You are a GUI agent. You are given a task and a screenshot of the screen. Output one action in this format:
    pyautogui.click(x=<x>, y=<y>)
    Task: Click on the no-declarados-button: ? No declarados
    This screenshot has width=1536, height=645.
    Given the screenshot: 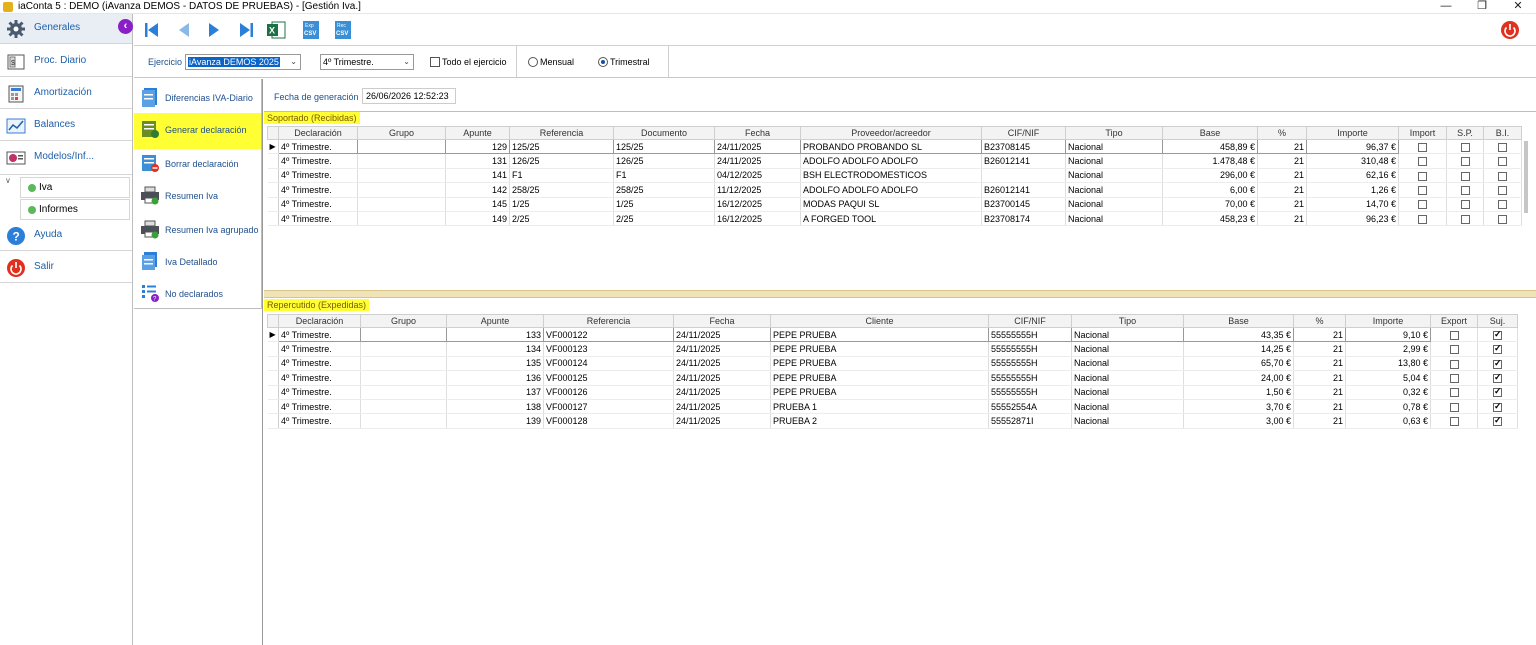 What is the action you would take?
    pyautogui.click(x=197, y=293)
    